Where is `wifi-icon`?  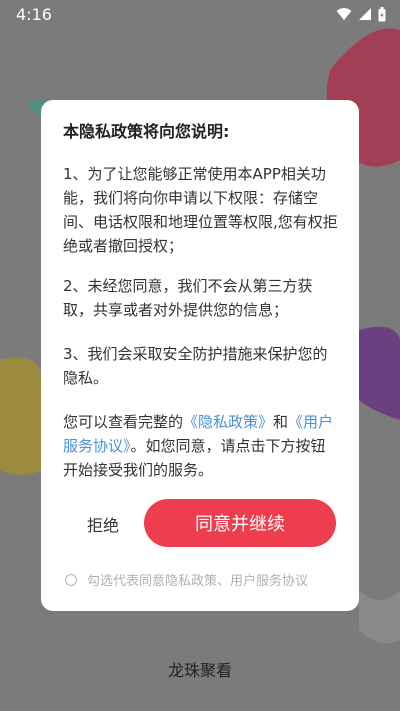
wifi-icon is located at coordinates (344, 14).